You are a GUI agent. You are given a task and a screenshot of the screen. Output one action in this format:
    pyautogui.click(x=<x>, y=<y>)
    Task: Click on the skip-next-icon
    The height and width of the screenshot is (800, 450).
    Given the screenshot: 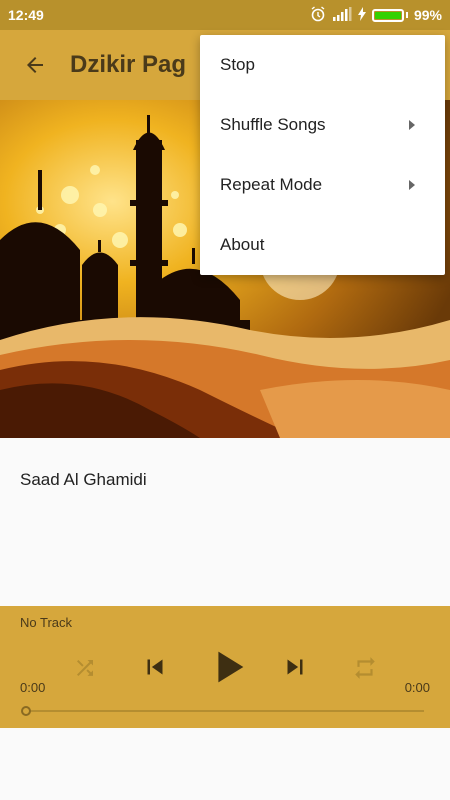 What is the action you would take?
    pyautogui.click(x=295, y=667)
    